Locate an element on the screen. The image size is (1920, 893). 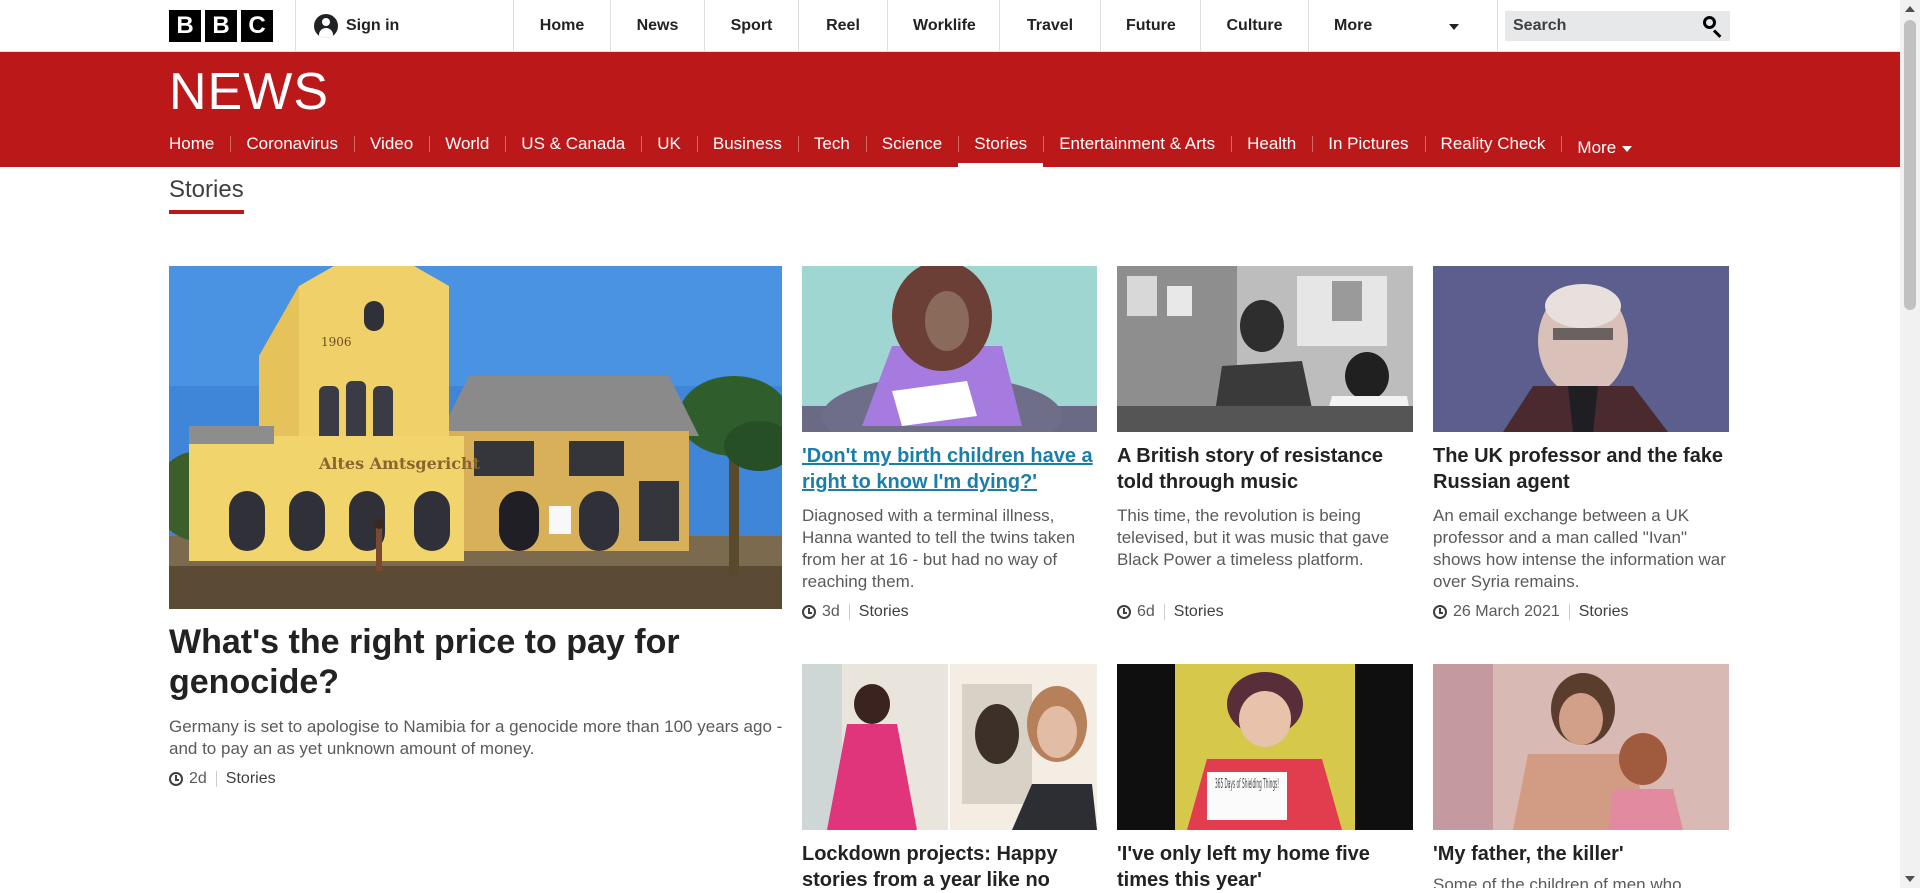
story-4-image is located at coordinates (949, 747).